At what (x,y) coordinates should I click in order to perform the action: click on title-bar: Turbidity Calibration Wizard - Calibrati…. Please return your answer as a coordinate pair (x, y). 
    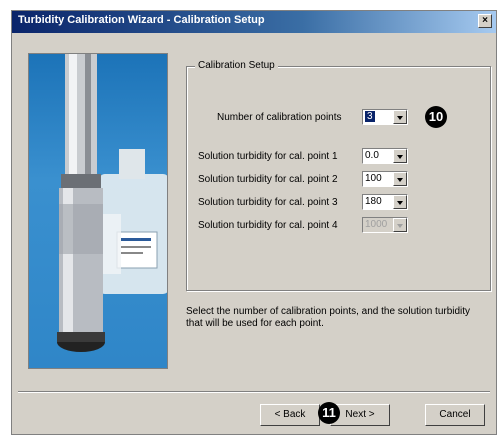
    Looking at the image, I should click on (254, 22).